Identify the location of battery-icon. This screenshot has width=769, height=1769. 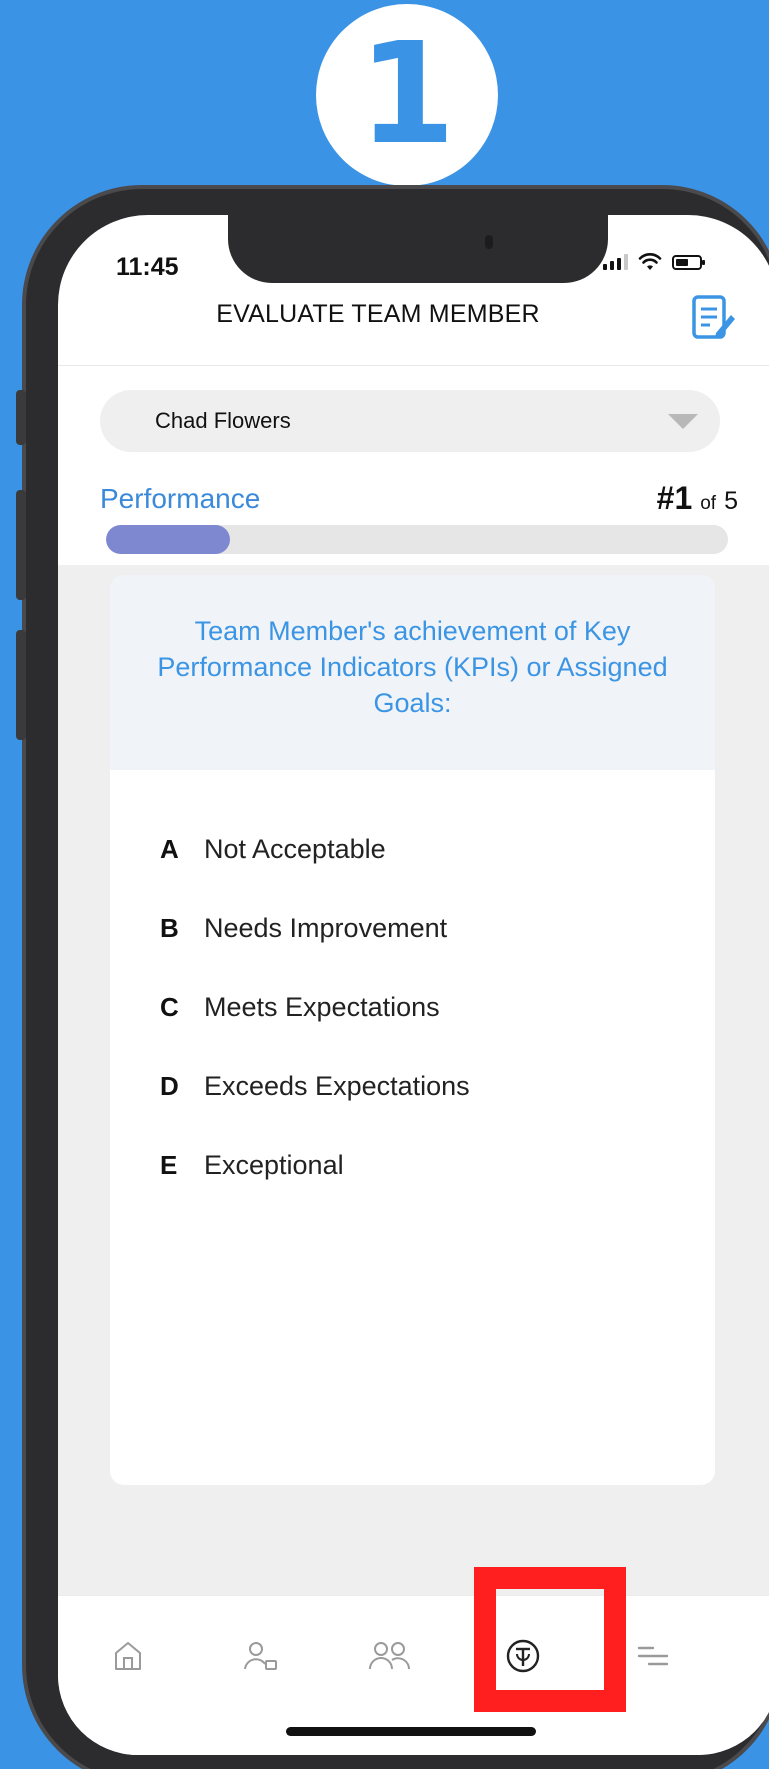
(688, 262).